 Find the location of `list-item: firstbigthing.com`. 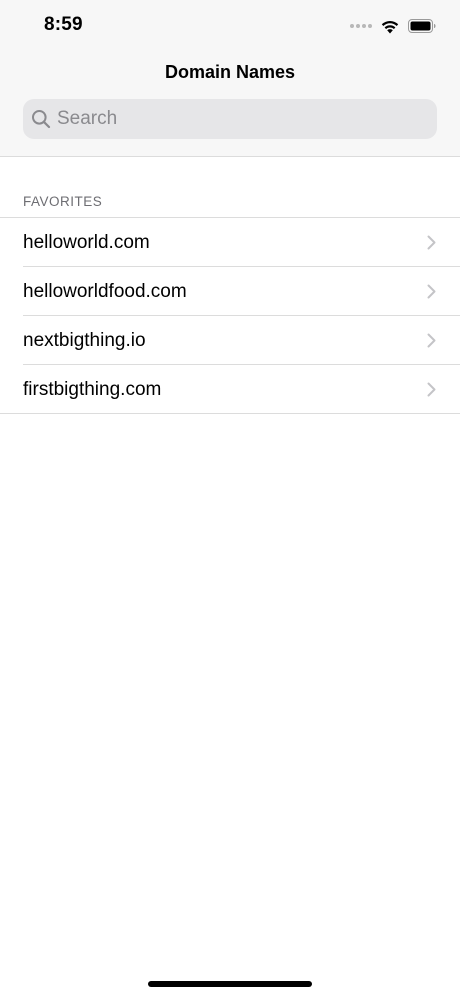

list-item: firstbigthing.com is located at coordinates (230, 389).